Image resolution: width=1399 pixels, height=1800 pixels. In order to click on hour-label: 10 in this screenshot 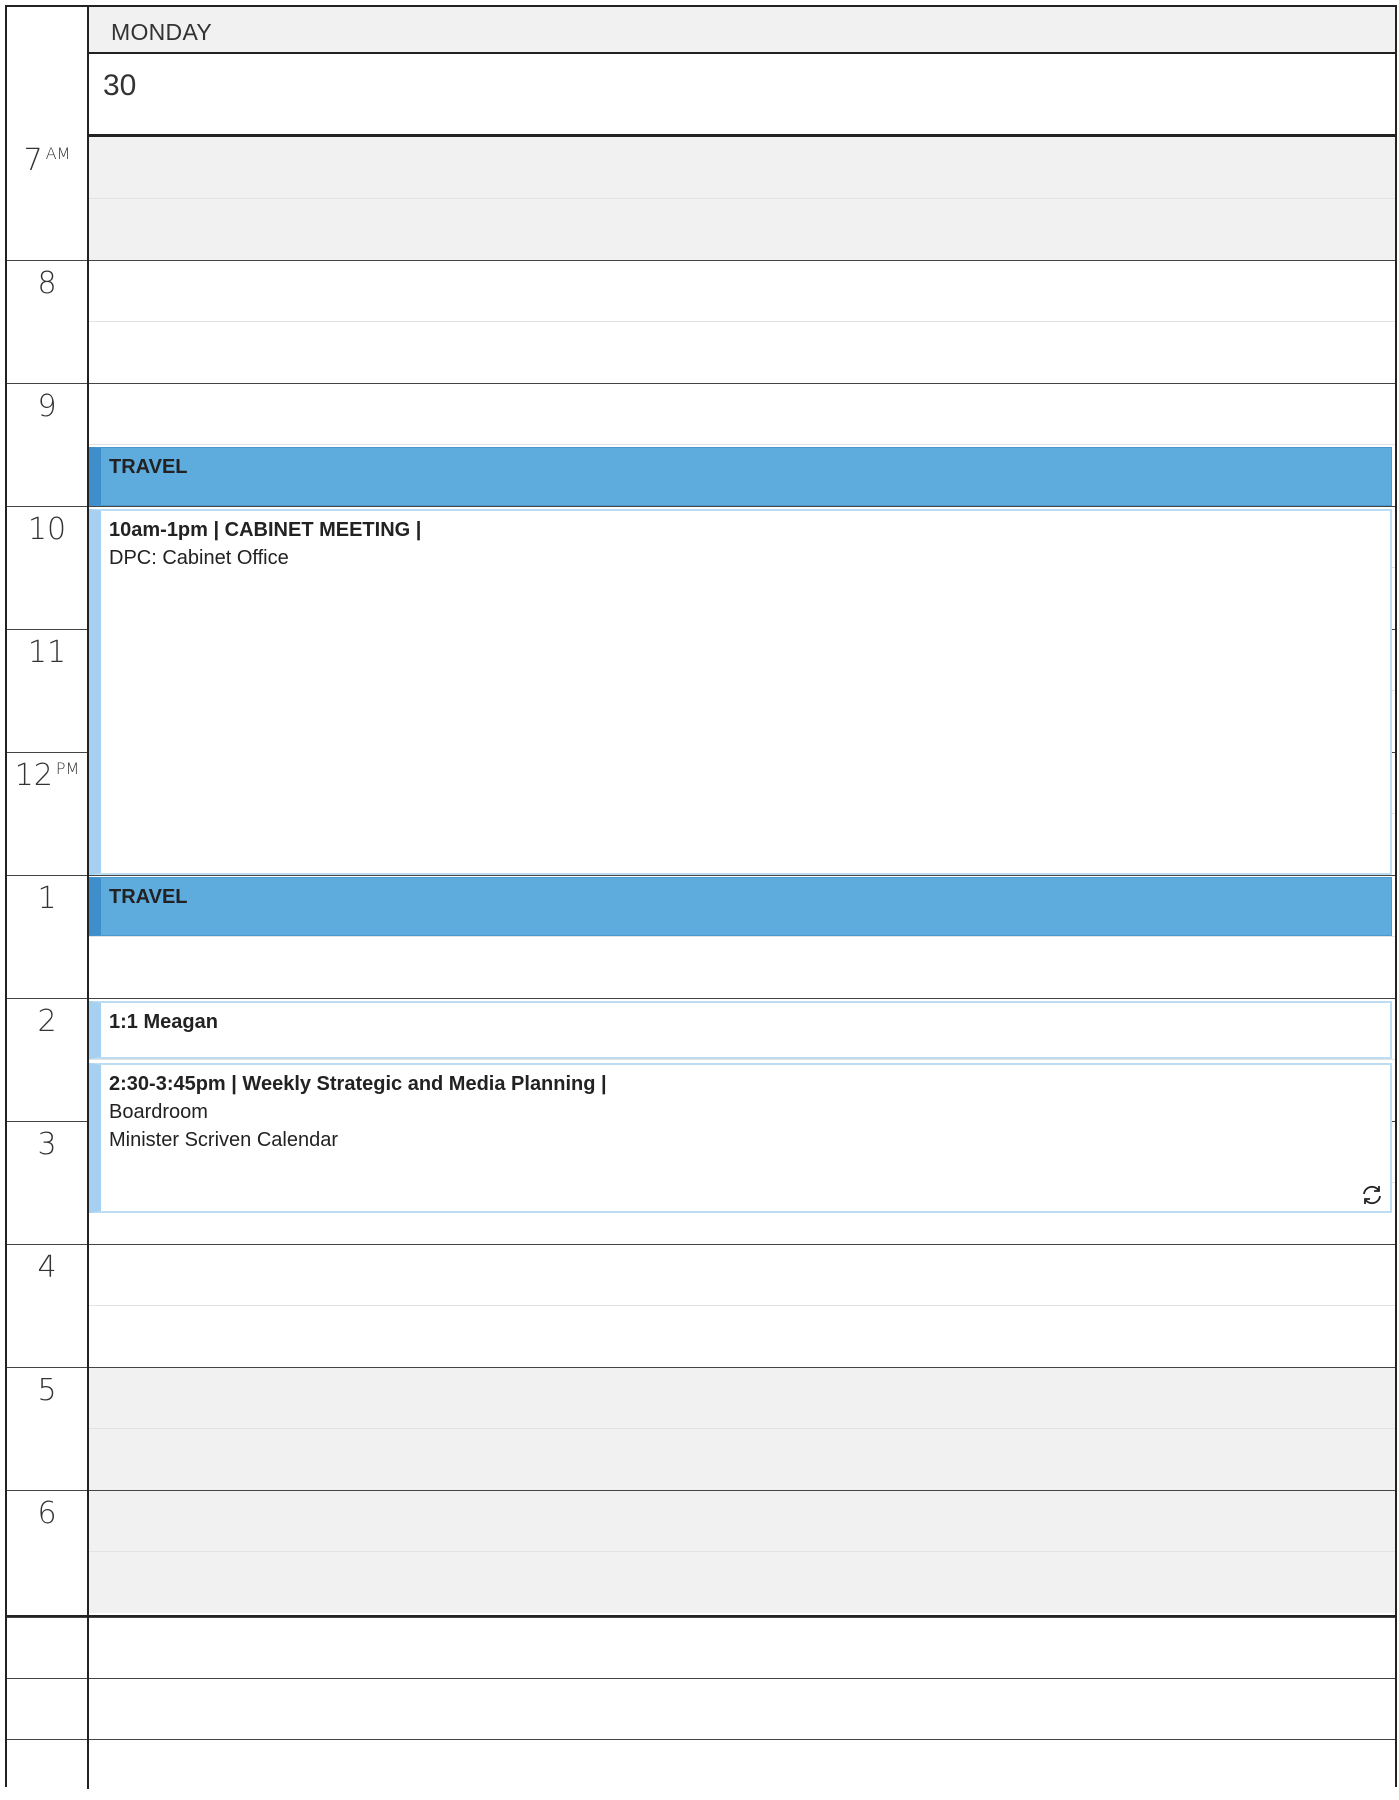, I will do `click(47, 529)`.